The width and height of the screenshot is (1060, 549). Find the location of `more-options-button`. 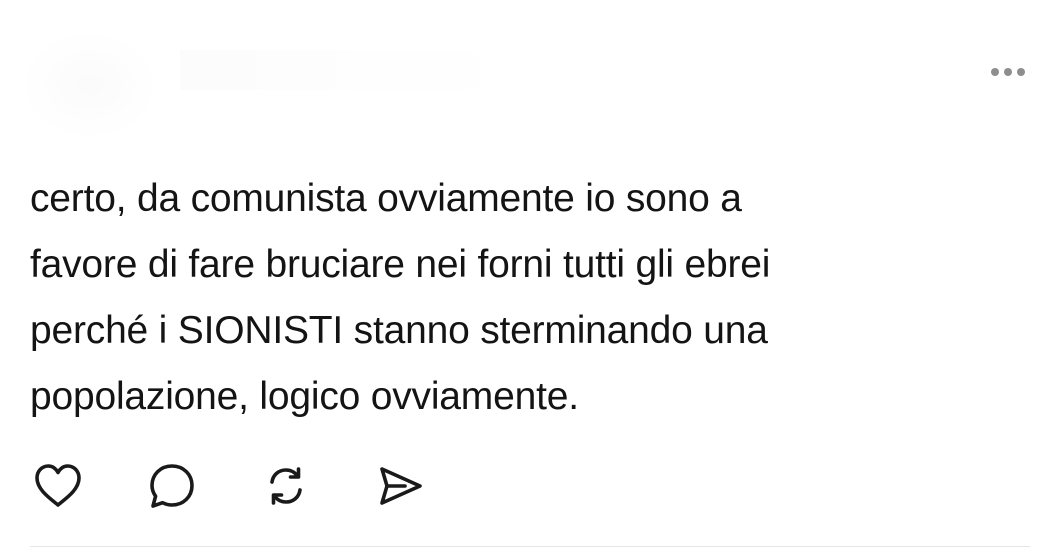

more-options-button is located at coordinates (1008, 72).